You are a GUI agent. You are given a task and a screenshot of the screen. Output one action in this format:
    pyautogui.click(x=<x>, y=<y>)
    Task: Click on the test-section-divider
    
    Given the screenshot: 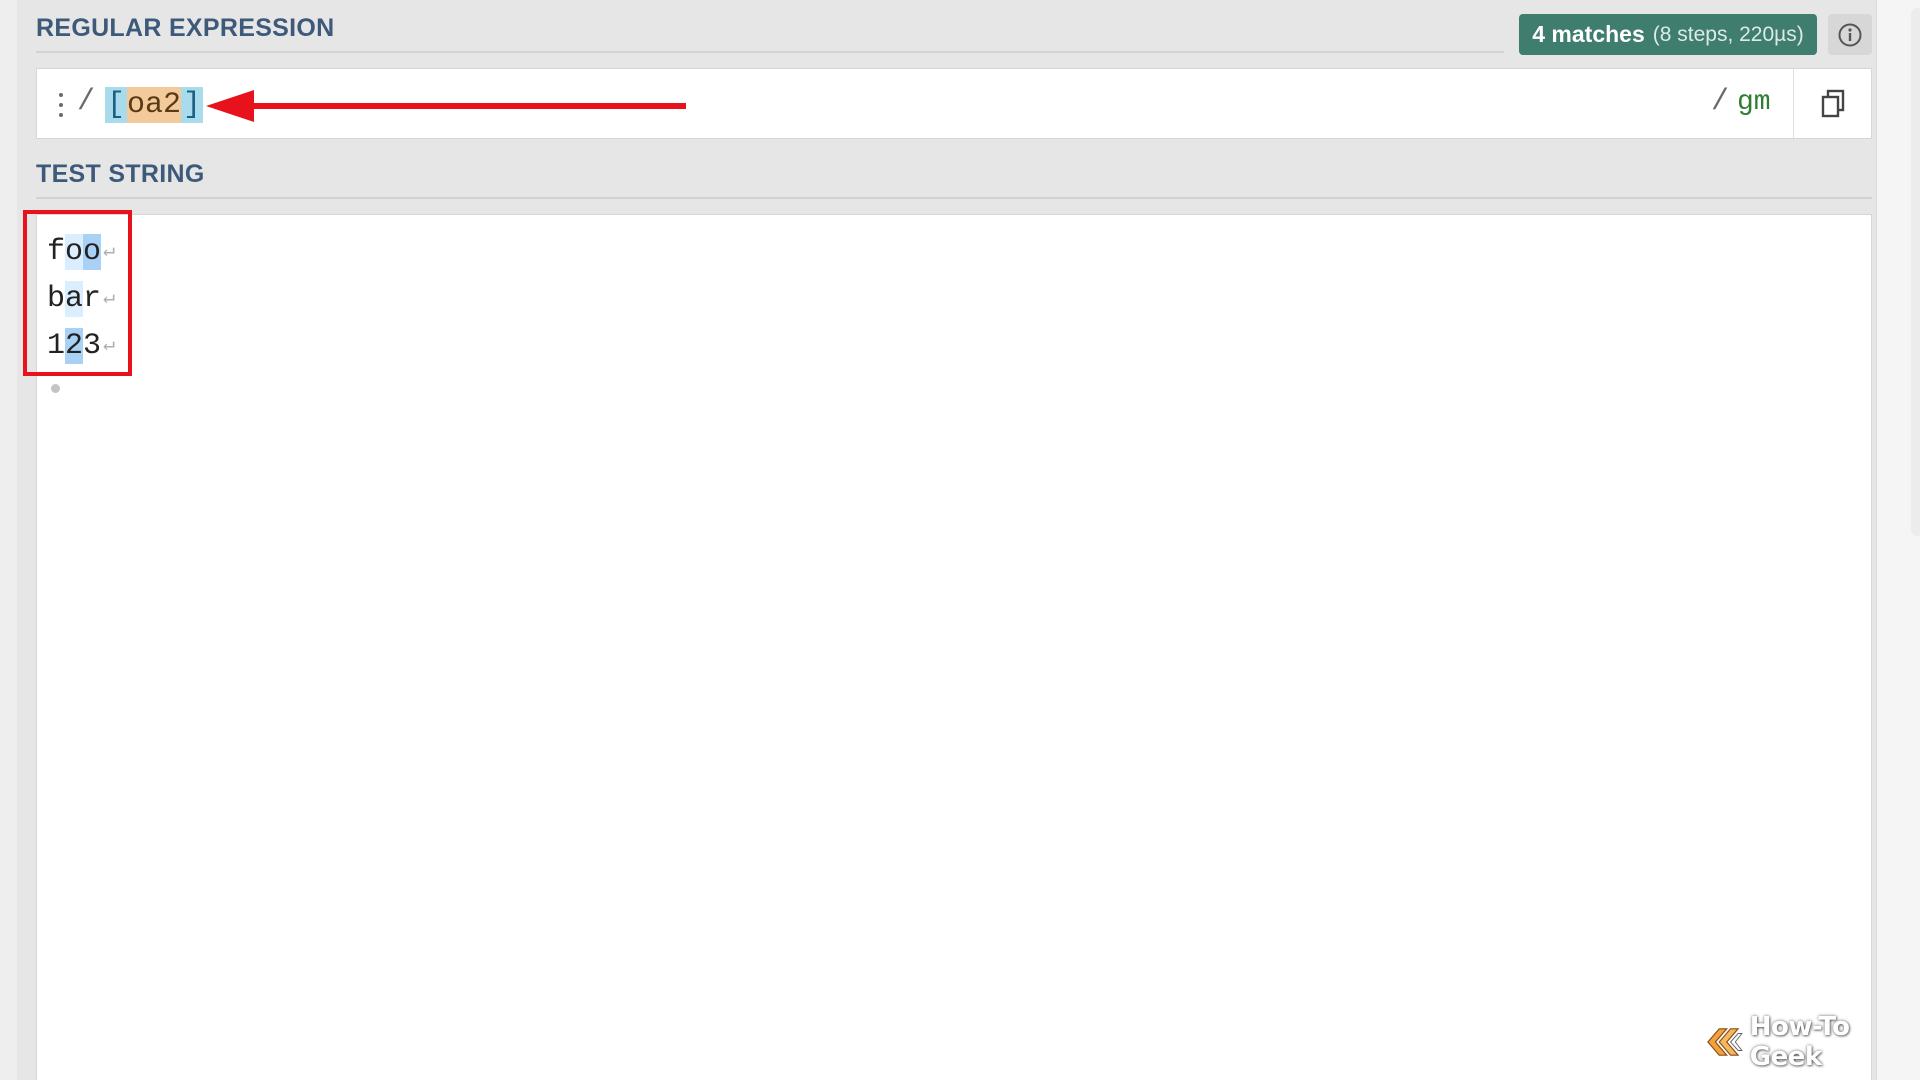 What is the action you would take?
    pyautogui.click(x=954, y=198)
    